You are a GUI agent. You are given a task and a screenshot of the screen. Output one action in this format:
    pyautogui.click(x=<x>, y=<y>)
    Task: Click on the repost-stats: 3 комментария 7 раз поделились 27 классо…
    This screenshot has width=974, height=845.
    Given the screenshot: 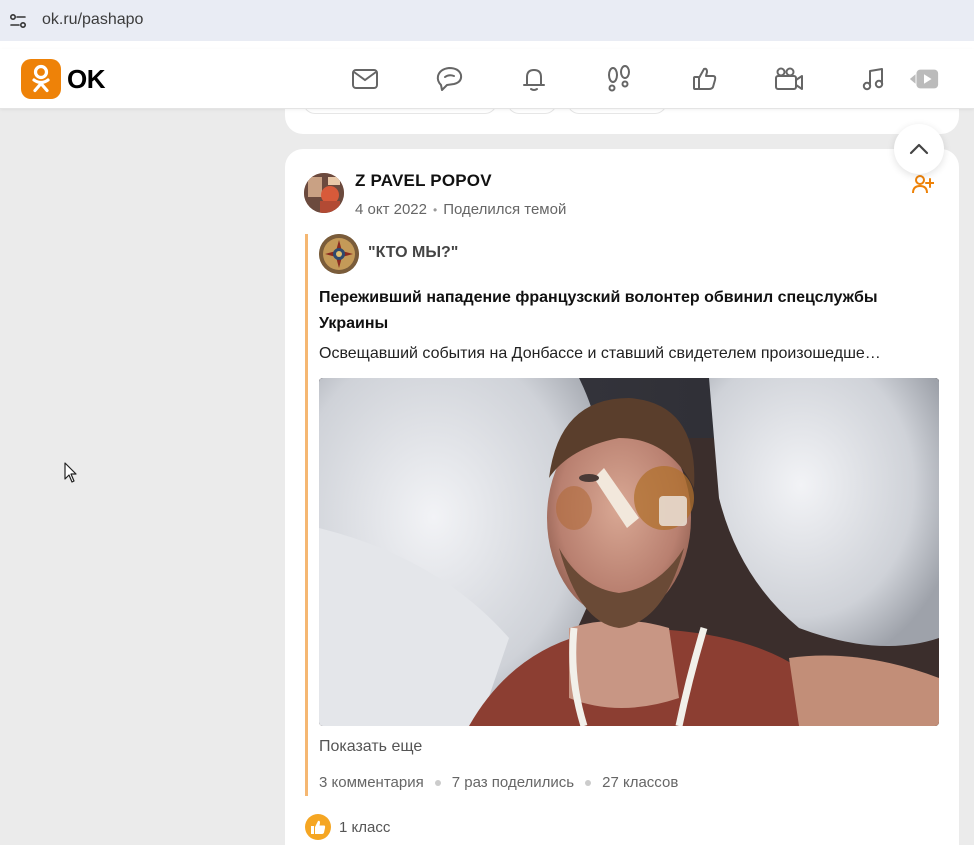 What is the action you would take?
    pyautogui.click(x=498, y=782)
    